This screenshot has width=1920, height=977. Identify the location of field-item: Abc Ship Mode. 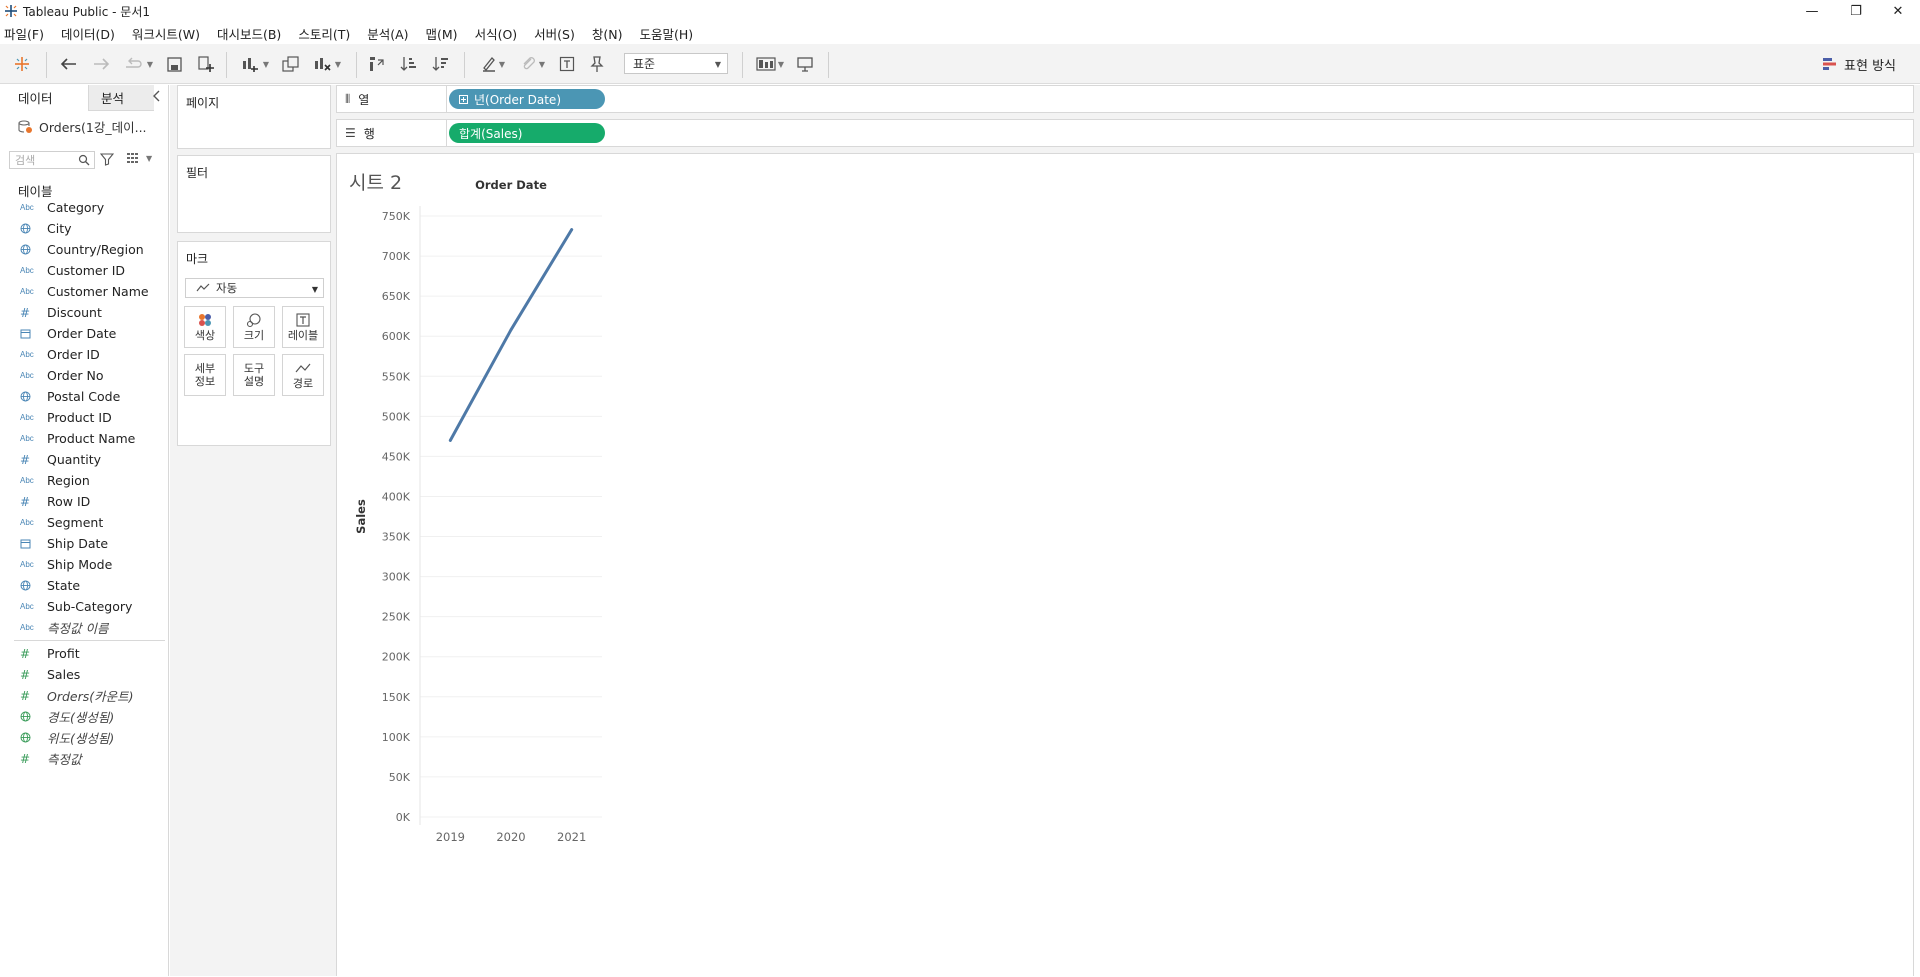
(84, 564).